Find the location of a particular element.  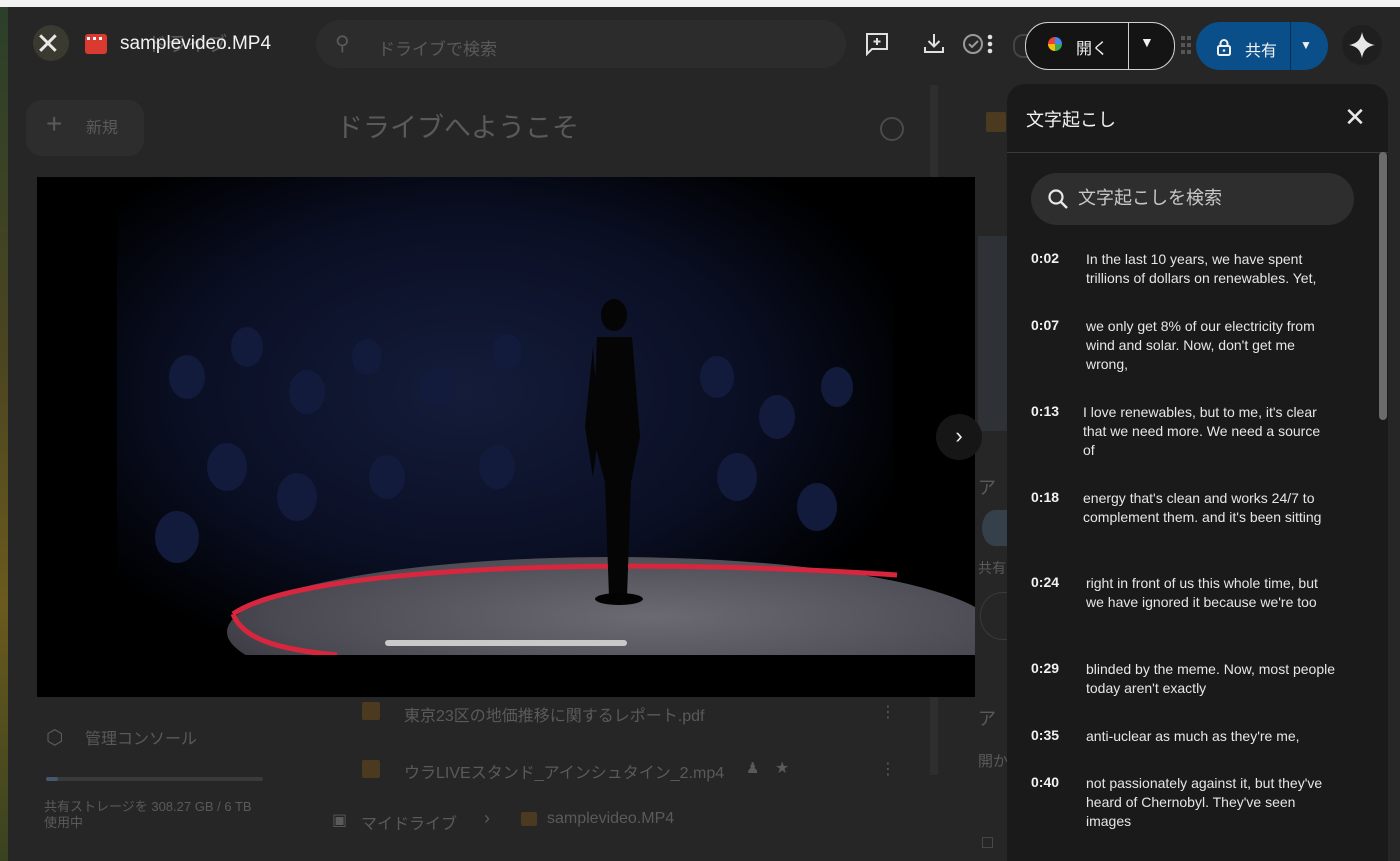

transcript-timestamp: 0:40 is located at coordinates (1045, 782).